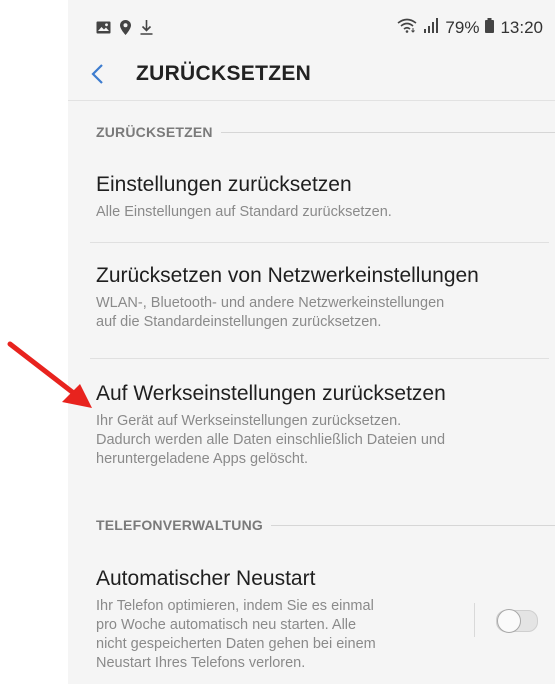 Image resolution: width=555 pixels, height=684 pixels. I want to click on toggle-separator, so click(474, 620).